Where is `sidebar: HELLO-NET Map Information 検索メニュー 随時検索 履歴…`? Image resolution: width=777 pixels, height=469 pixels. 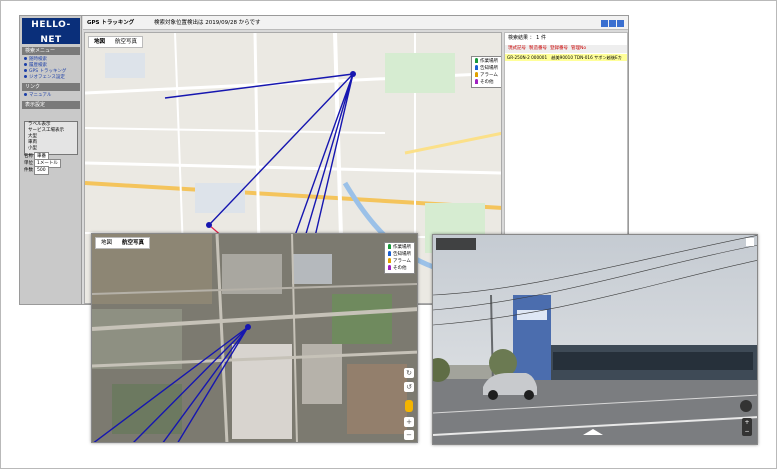 sidebar: HELLO-NET Map Information 検索メニュー 随時検索 履歴… is located at coordinates (51, 160).